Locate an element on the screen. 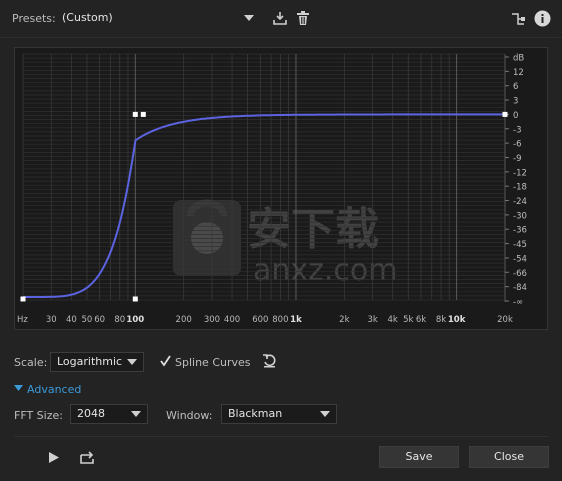  watermark-text: anxz.com is located at coordinates (325, 270).